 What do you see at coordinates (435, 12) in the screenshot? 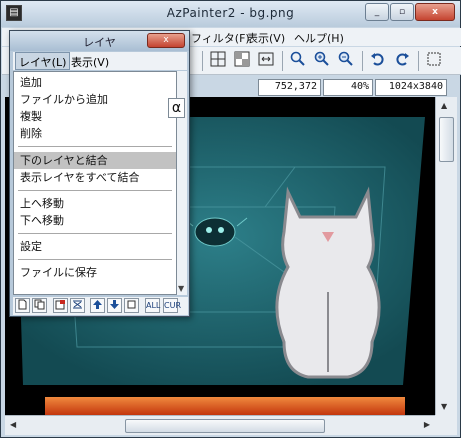
I see `close-button: x` at bounding box center [435, 12].